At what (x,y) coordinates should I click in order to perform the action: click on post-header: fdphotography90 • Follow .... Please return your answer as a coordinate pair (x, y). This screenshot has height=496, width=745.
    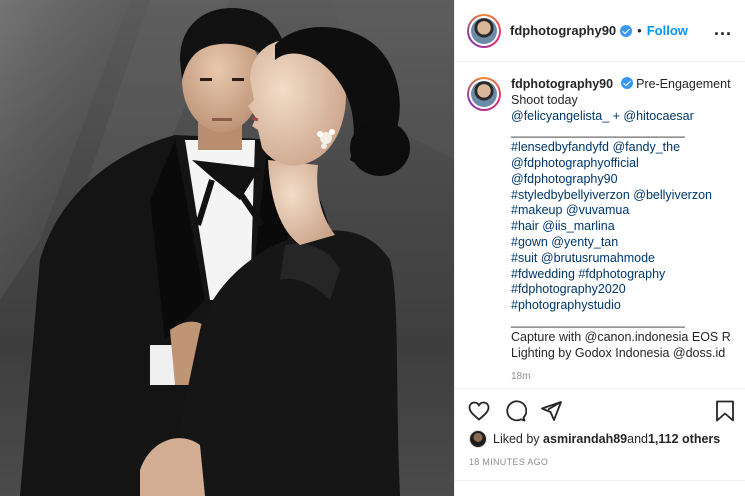
    Looking at the image, I should click on (600, 31).